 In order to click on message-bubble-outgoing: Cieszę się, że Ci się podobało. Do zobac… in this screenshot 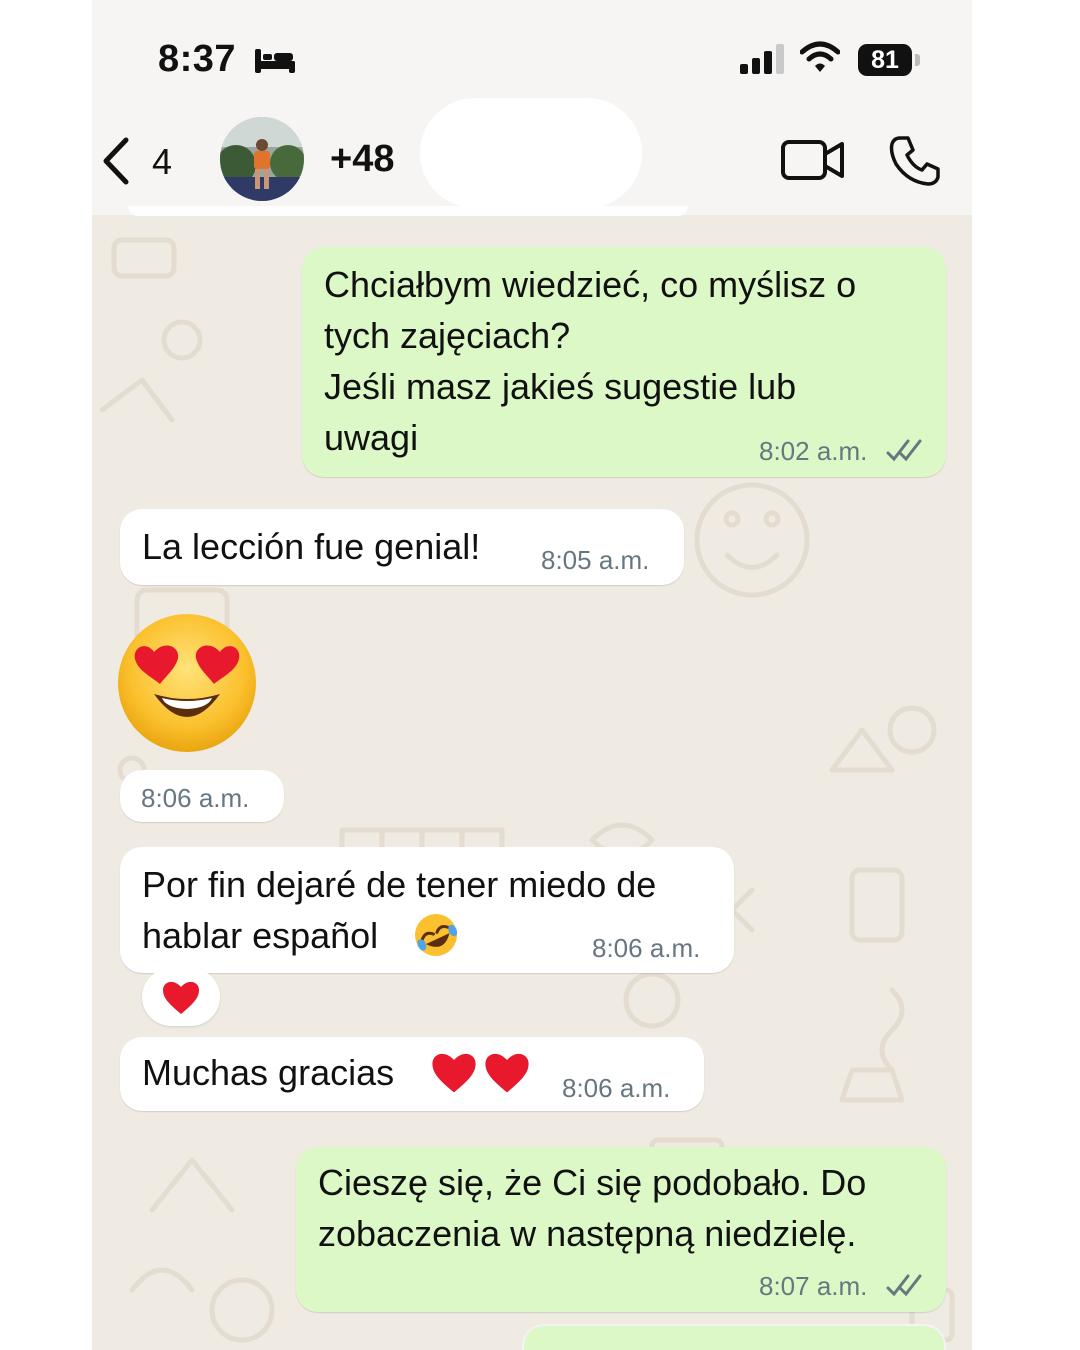, I will do `click(621, 1229)`.